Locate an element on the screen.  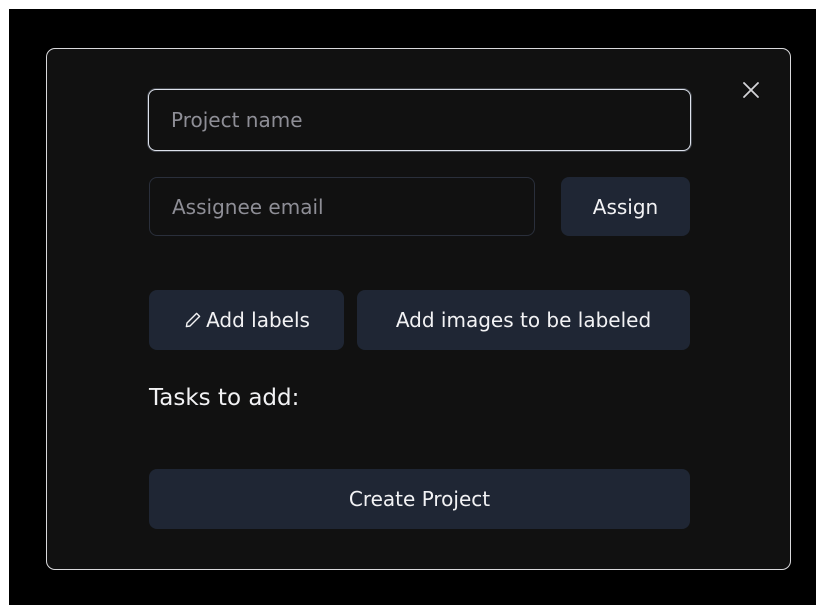
close-icon is located at coordinates (751, 90).